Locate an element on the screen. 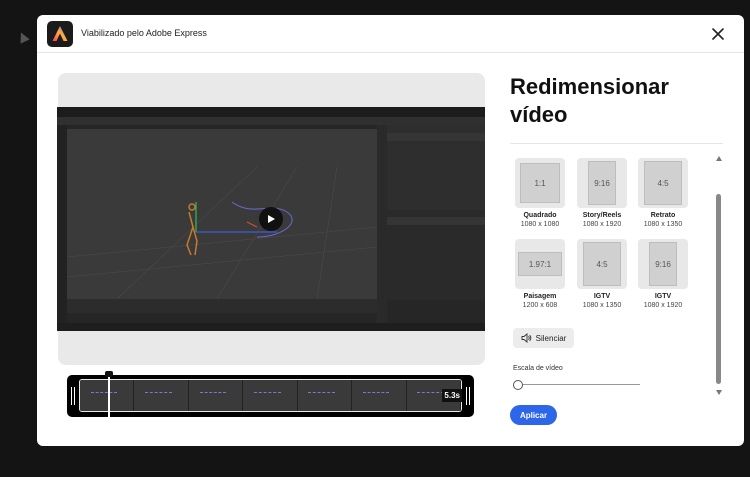 The image size is (750, 477). aspect-ratio-box: 1:1 is located at coordinates (540, 183).